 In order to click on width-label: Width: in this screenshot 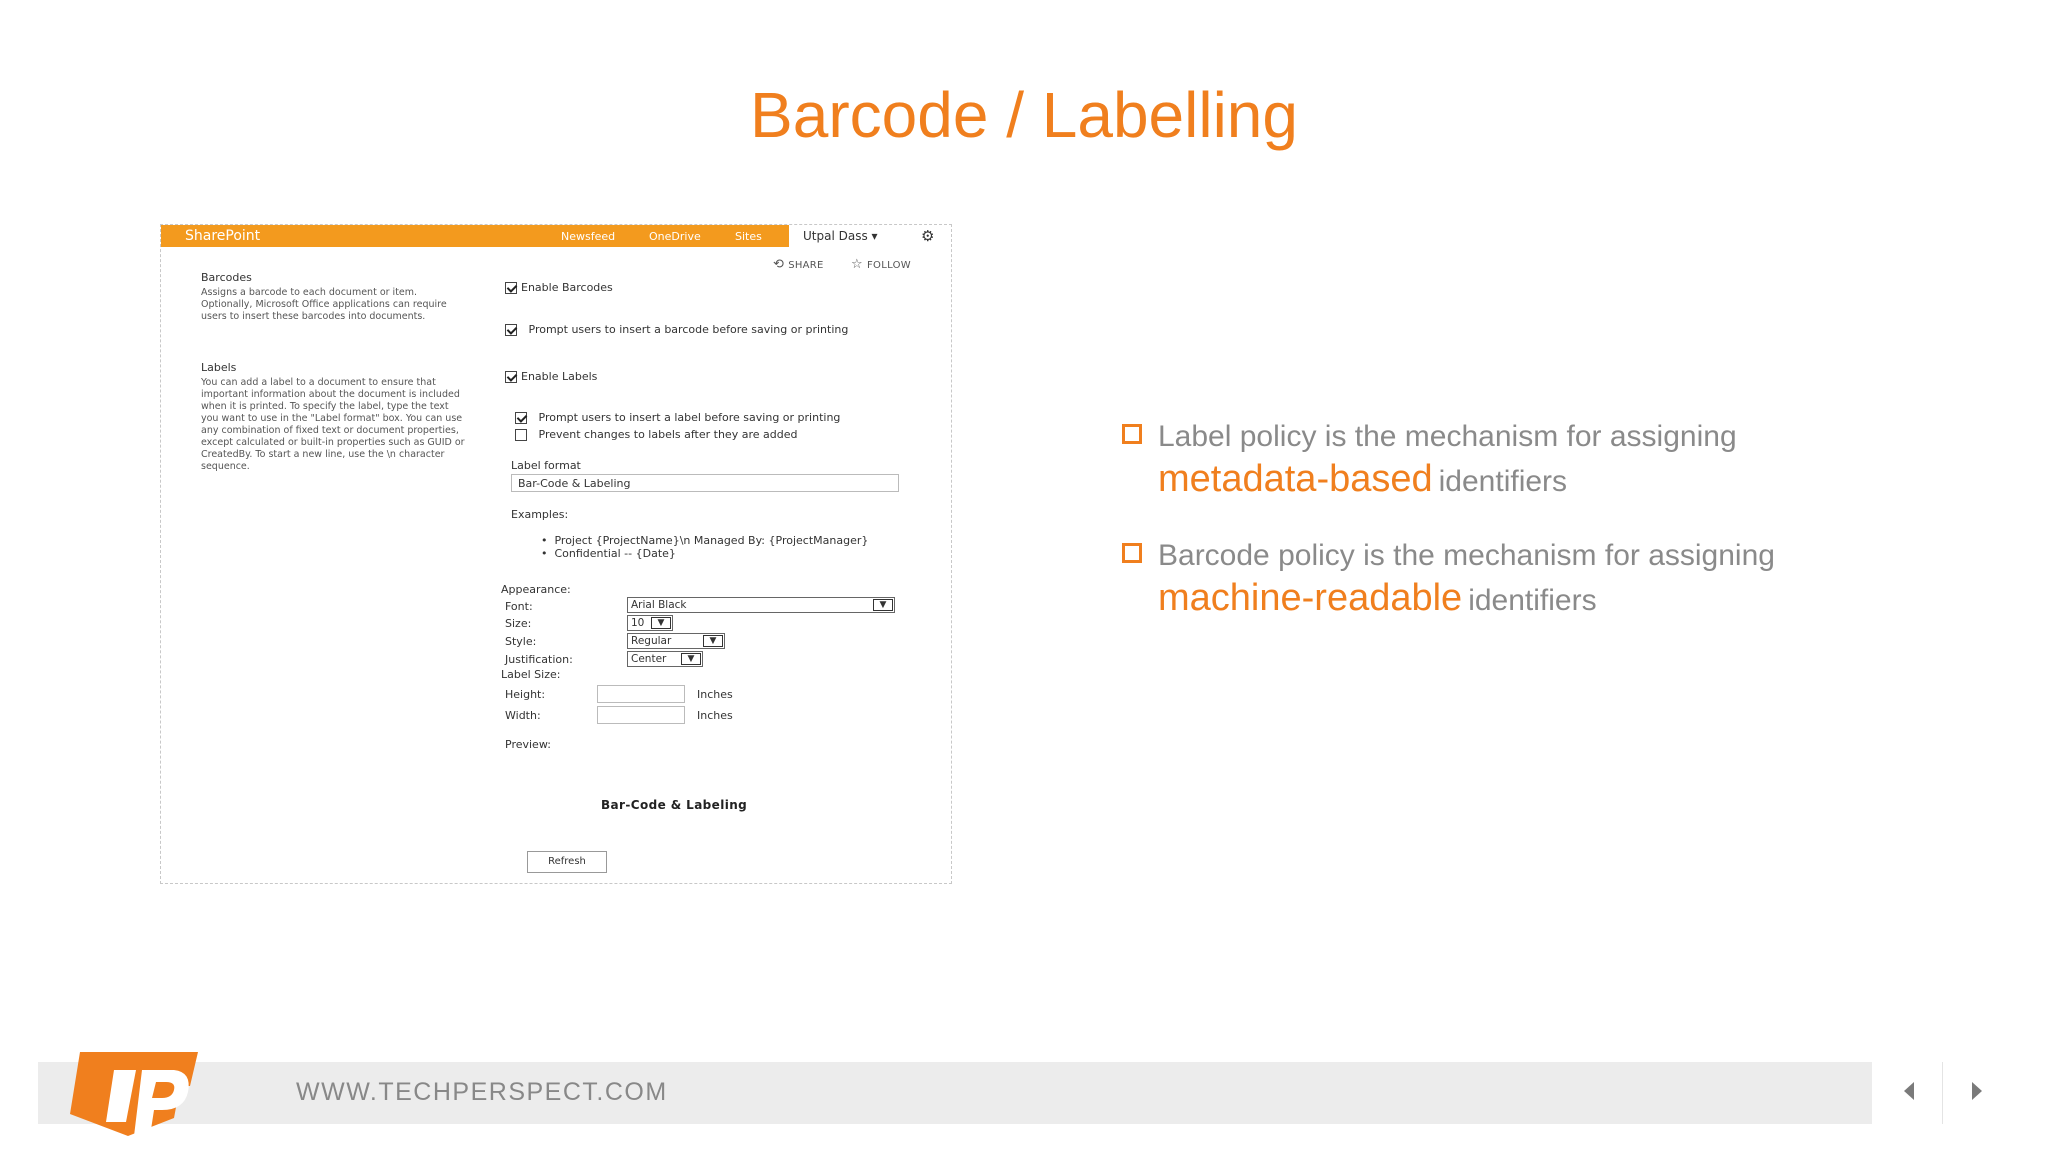, I will do `click(523, 715)`.